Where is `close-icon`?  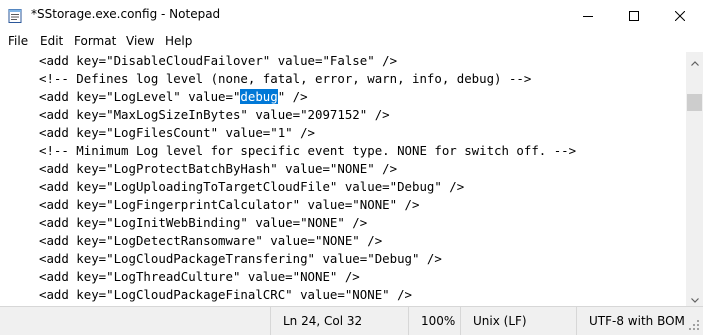 close-icon is located at coordinates (680, 15).